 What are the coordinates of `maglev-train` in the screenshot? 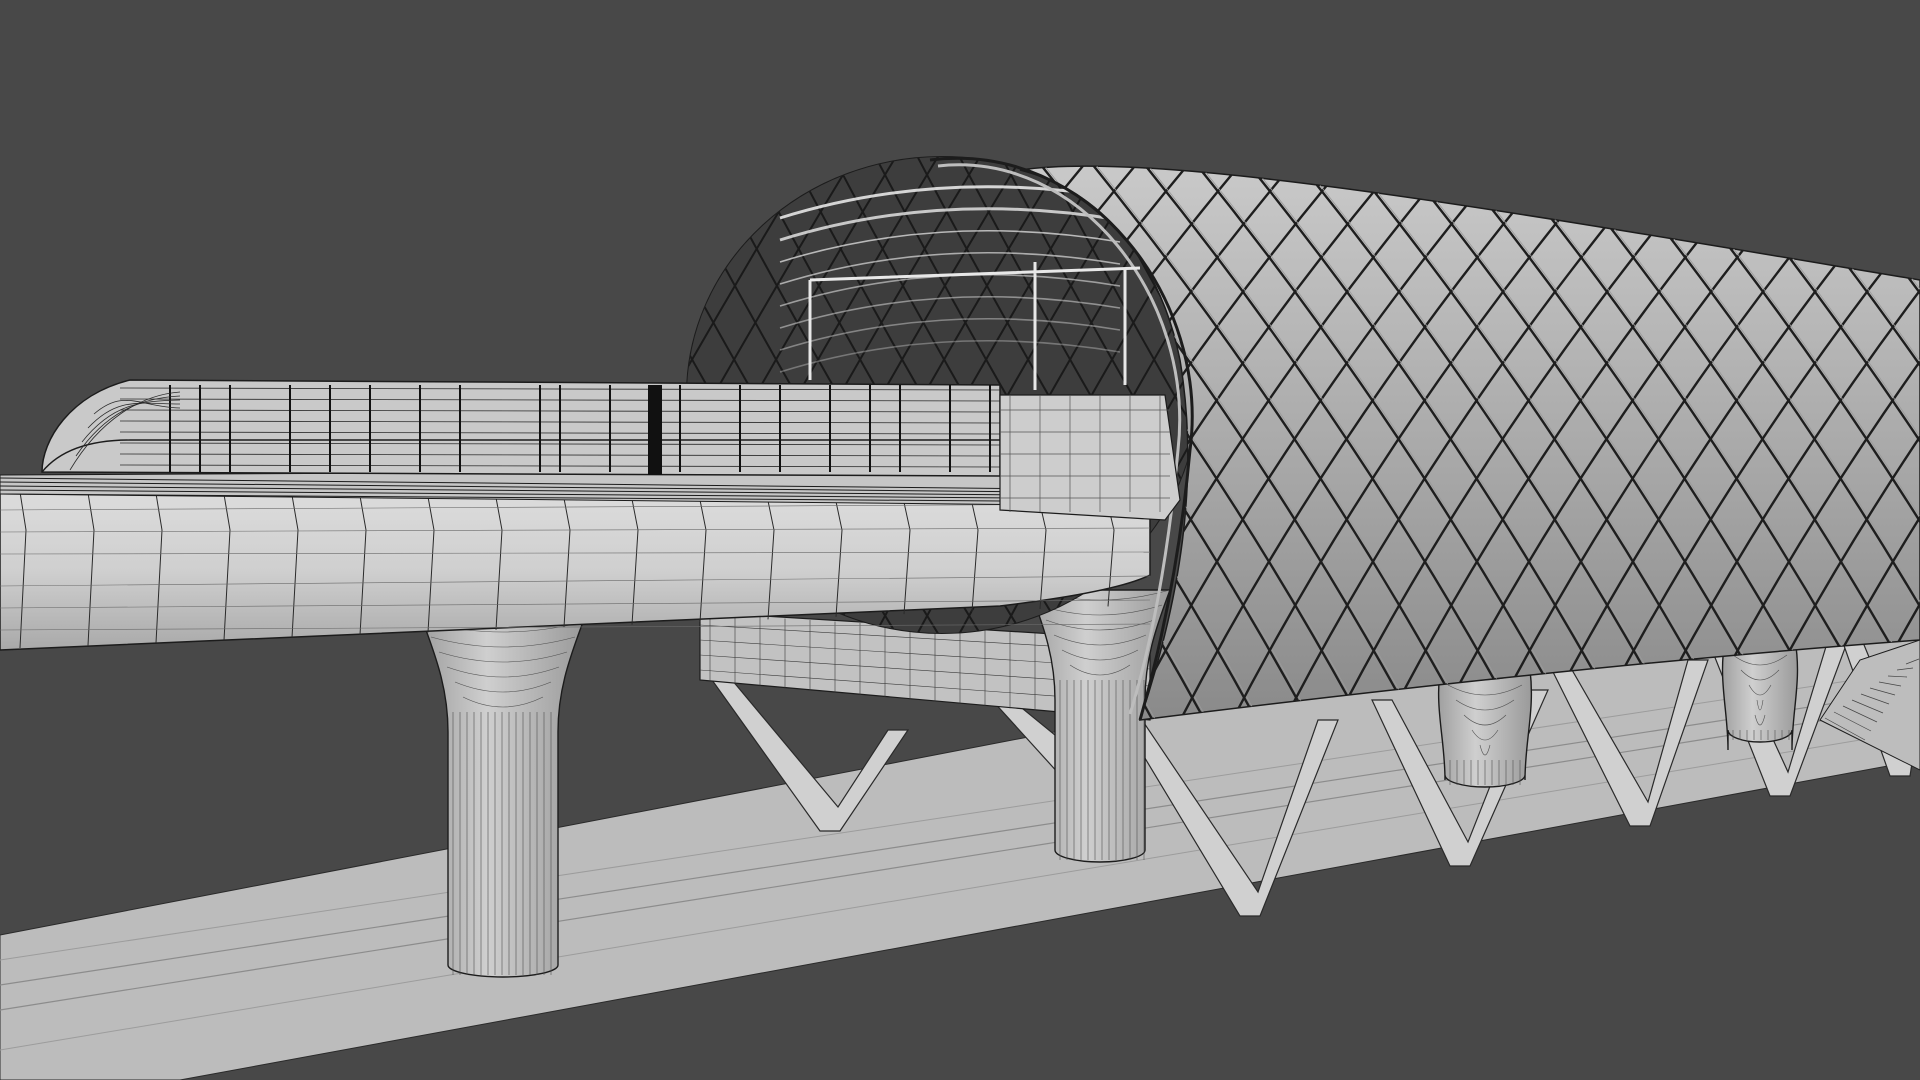 It's located at (521, 428).